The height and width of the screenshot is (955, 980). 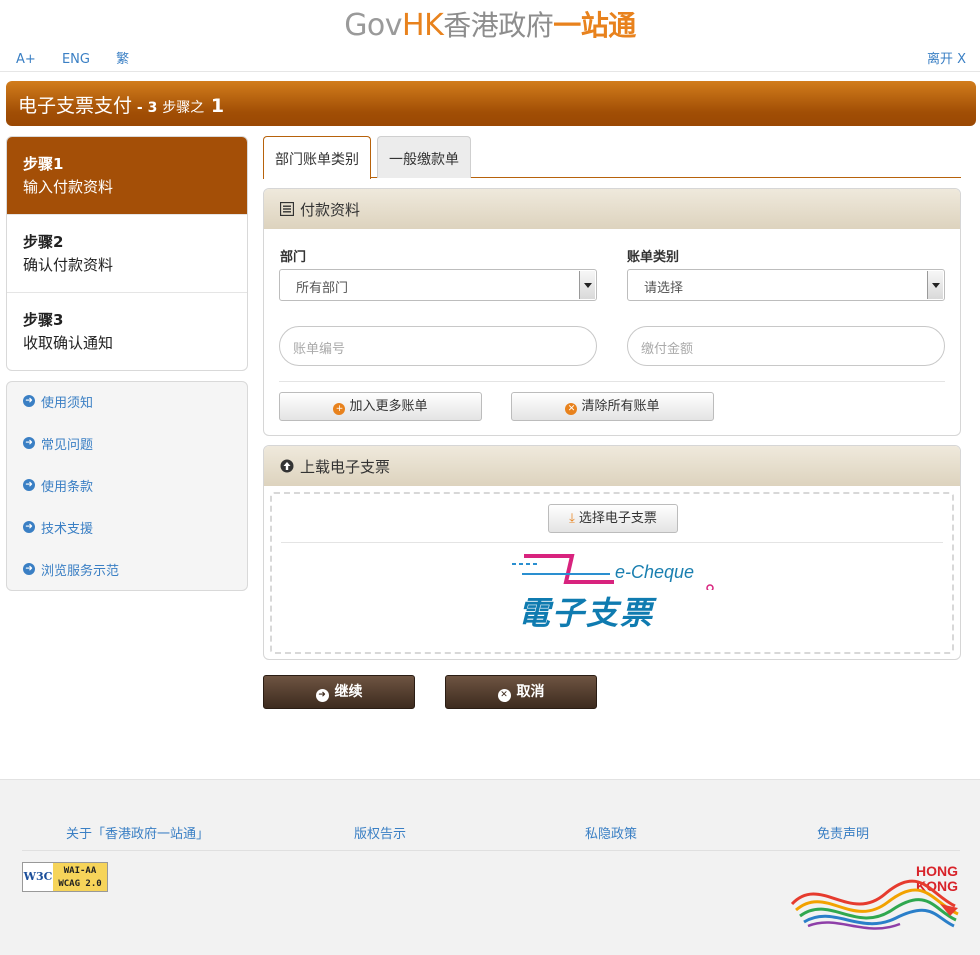 I want to click on download-icon: ⤓, so click(x=572, y=518).